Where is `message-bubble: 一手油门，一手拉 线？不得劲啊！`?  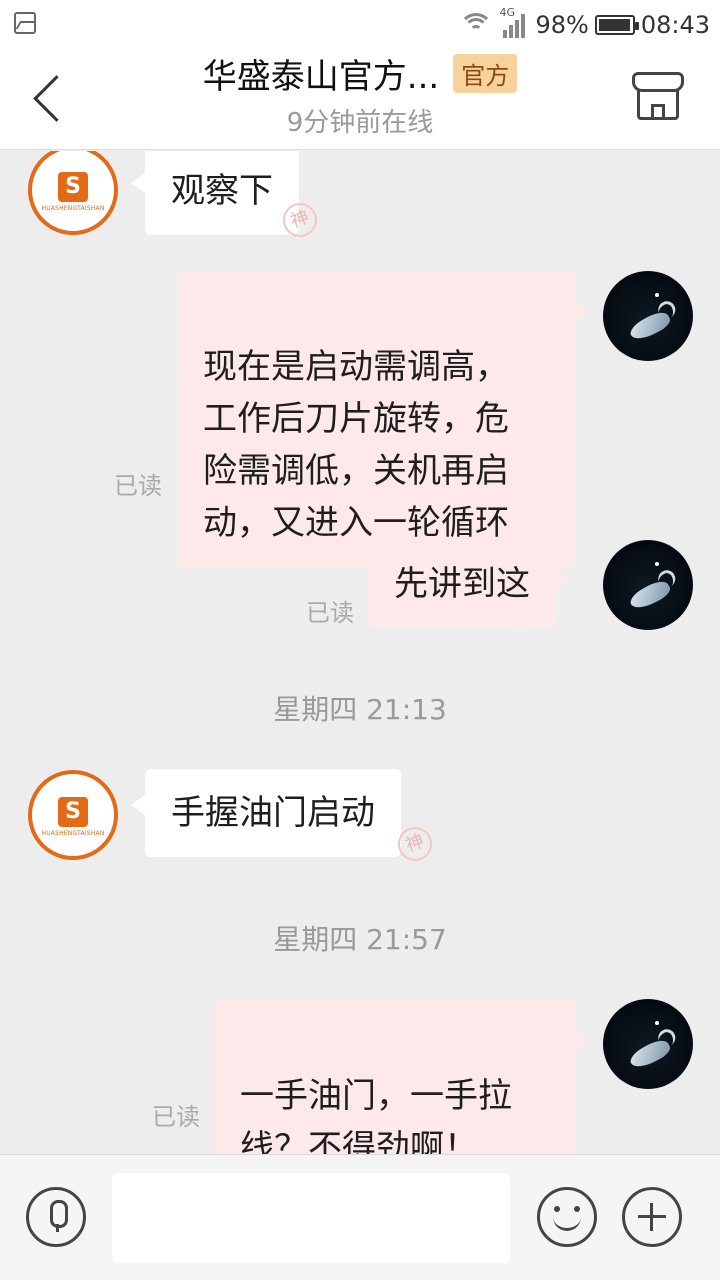 message-bubble: 一手油门，一手拉 线？不得劲啊！ is located at coordinates (401, 1077).